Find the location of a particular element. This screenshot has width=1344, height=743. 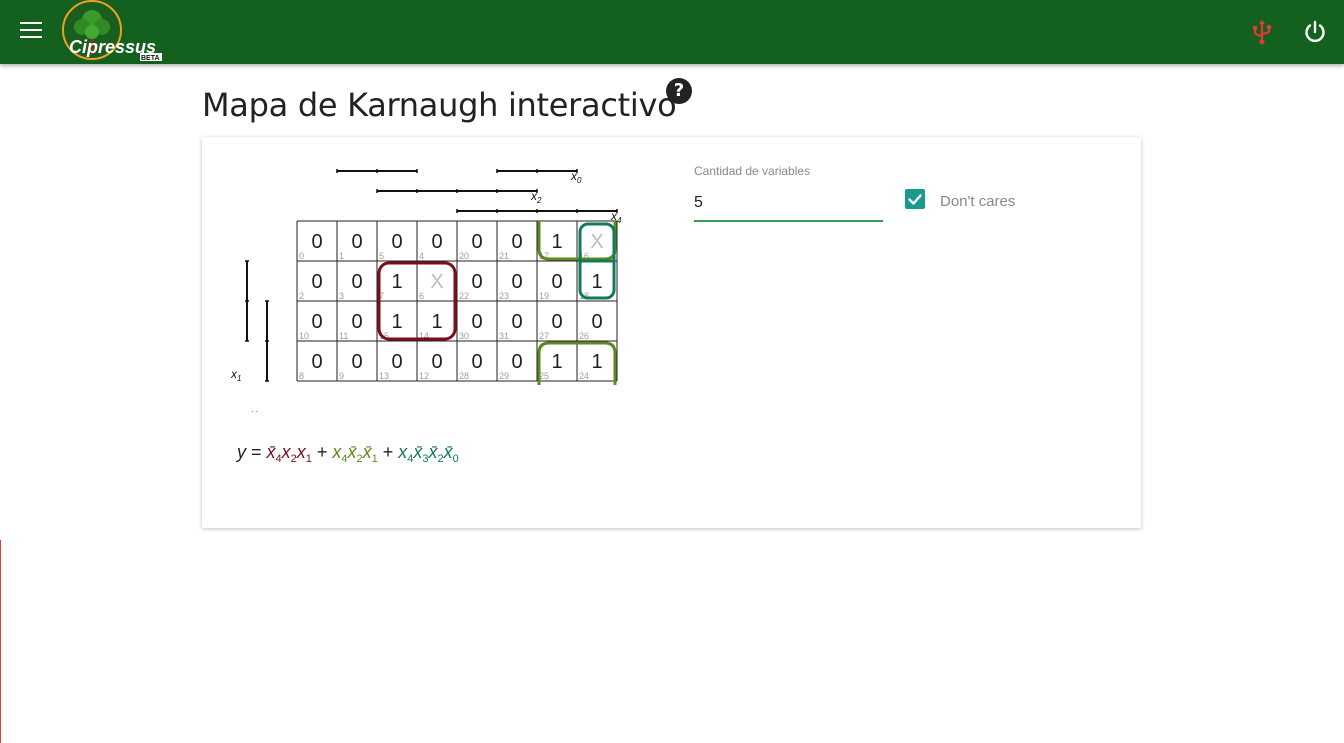

cell-value: X is located at coordinates (436, 282).